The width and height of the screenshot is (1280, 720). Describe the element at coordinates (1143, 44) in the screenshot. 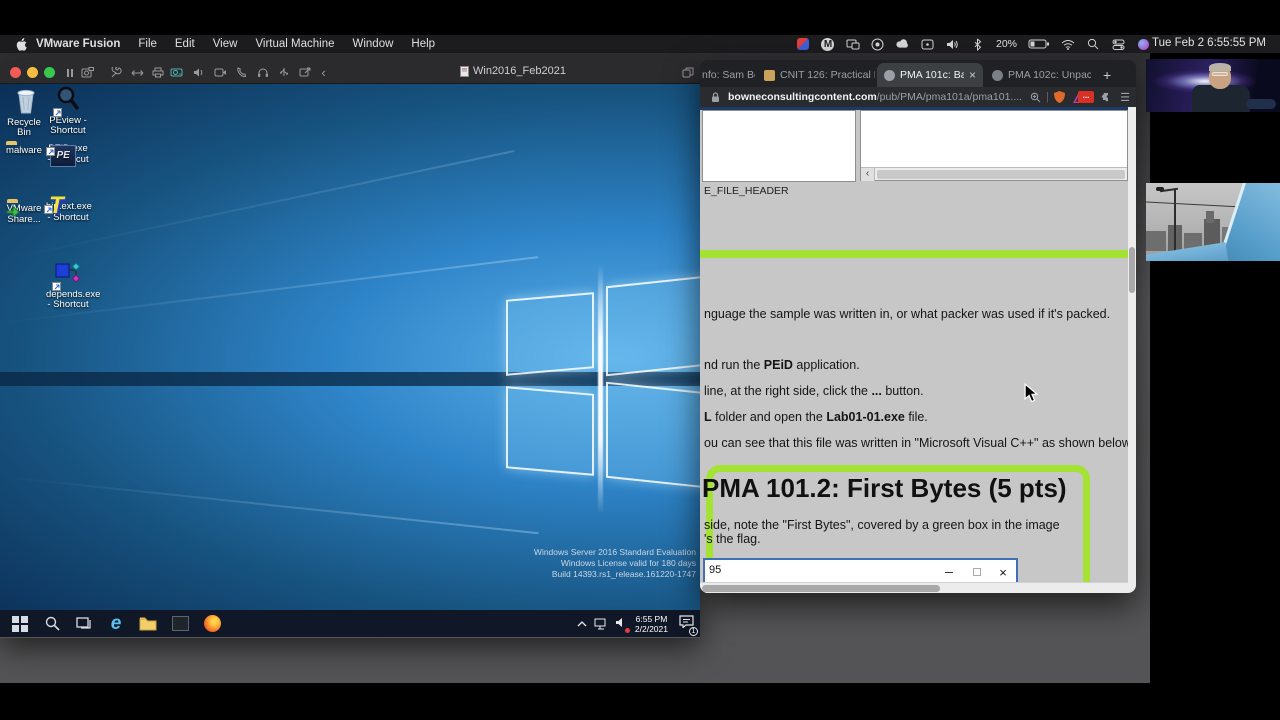

I see `siri-icon` at that location.